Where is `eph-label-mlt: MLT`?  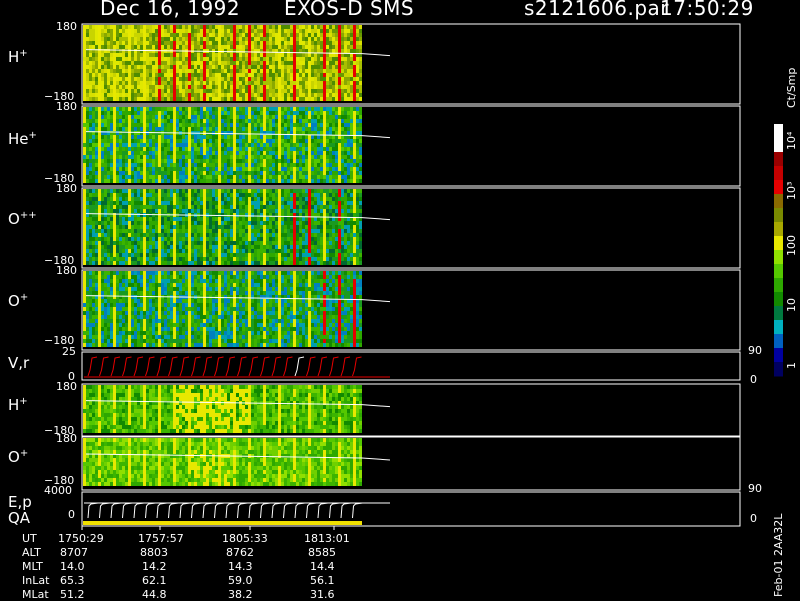
eph-label-mlt: MLT is located at coordinates (32, 566).